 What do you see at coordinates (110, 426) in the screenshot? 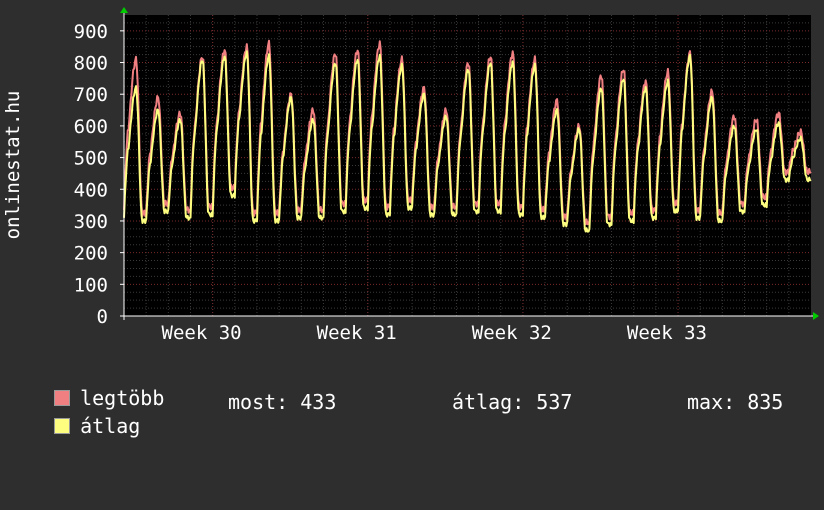
I see `legend-label-avg: átlag` at bounding box center [110, 426].